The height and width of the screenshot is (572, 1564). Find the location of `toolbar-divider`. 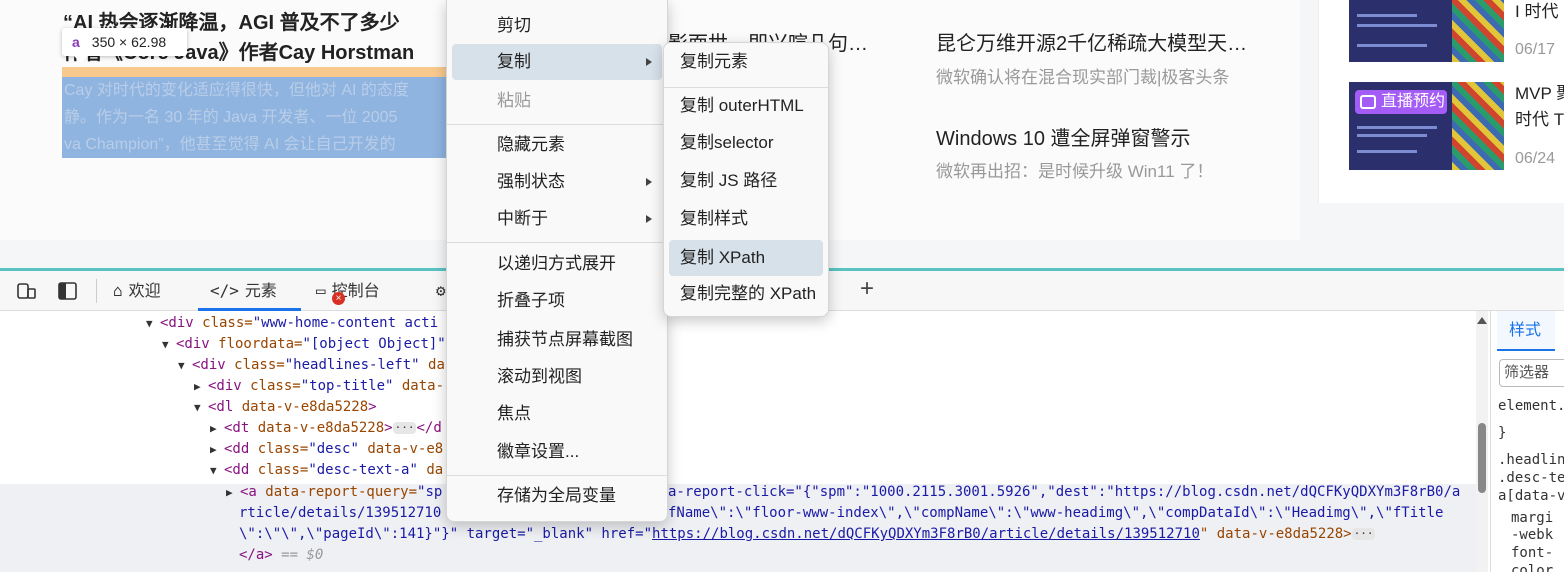

toolbar-divider is located at coordinates (96, 291).